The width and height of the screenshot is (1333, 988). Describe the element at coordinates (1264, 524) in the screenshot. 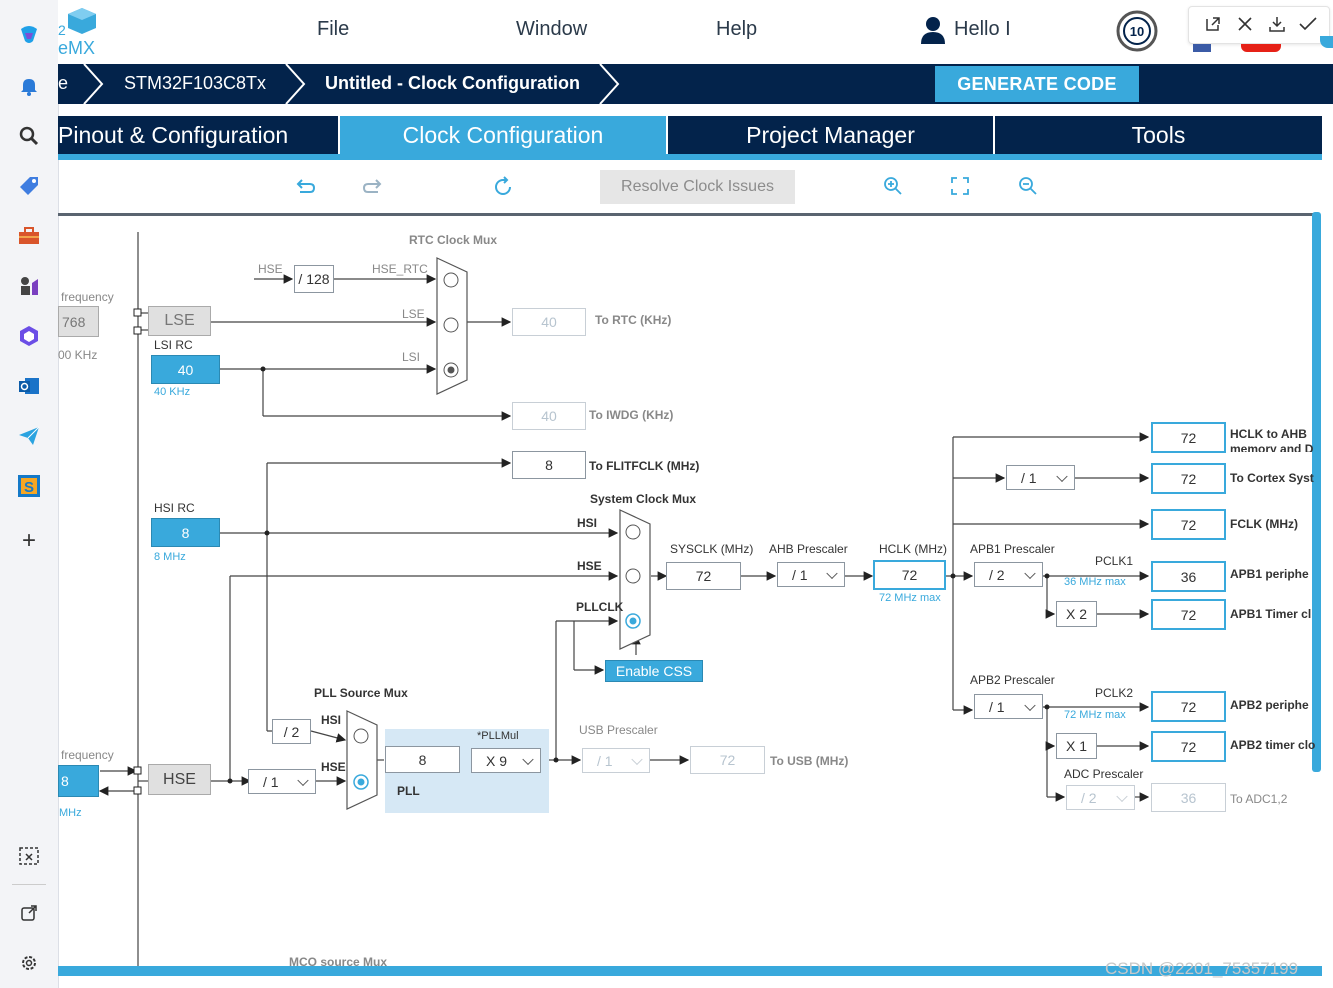

I see `fclk-label: FCLK (MHz)` at that location.